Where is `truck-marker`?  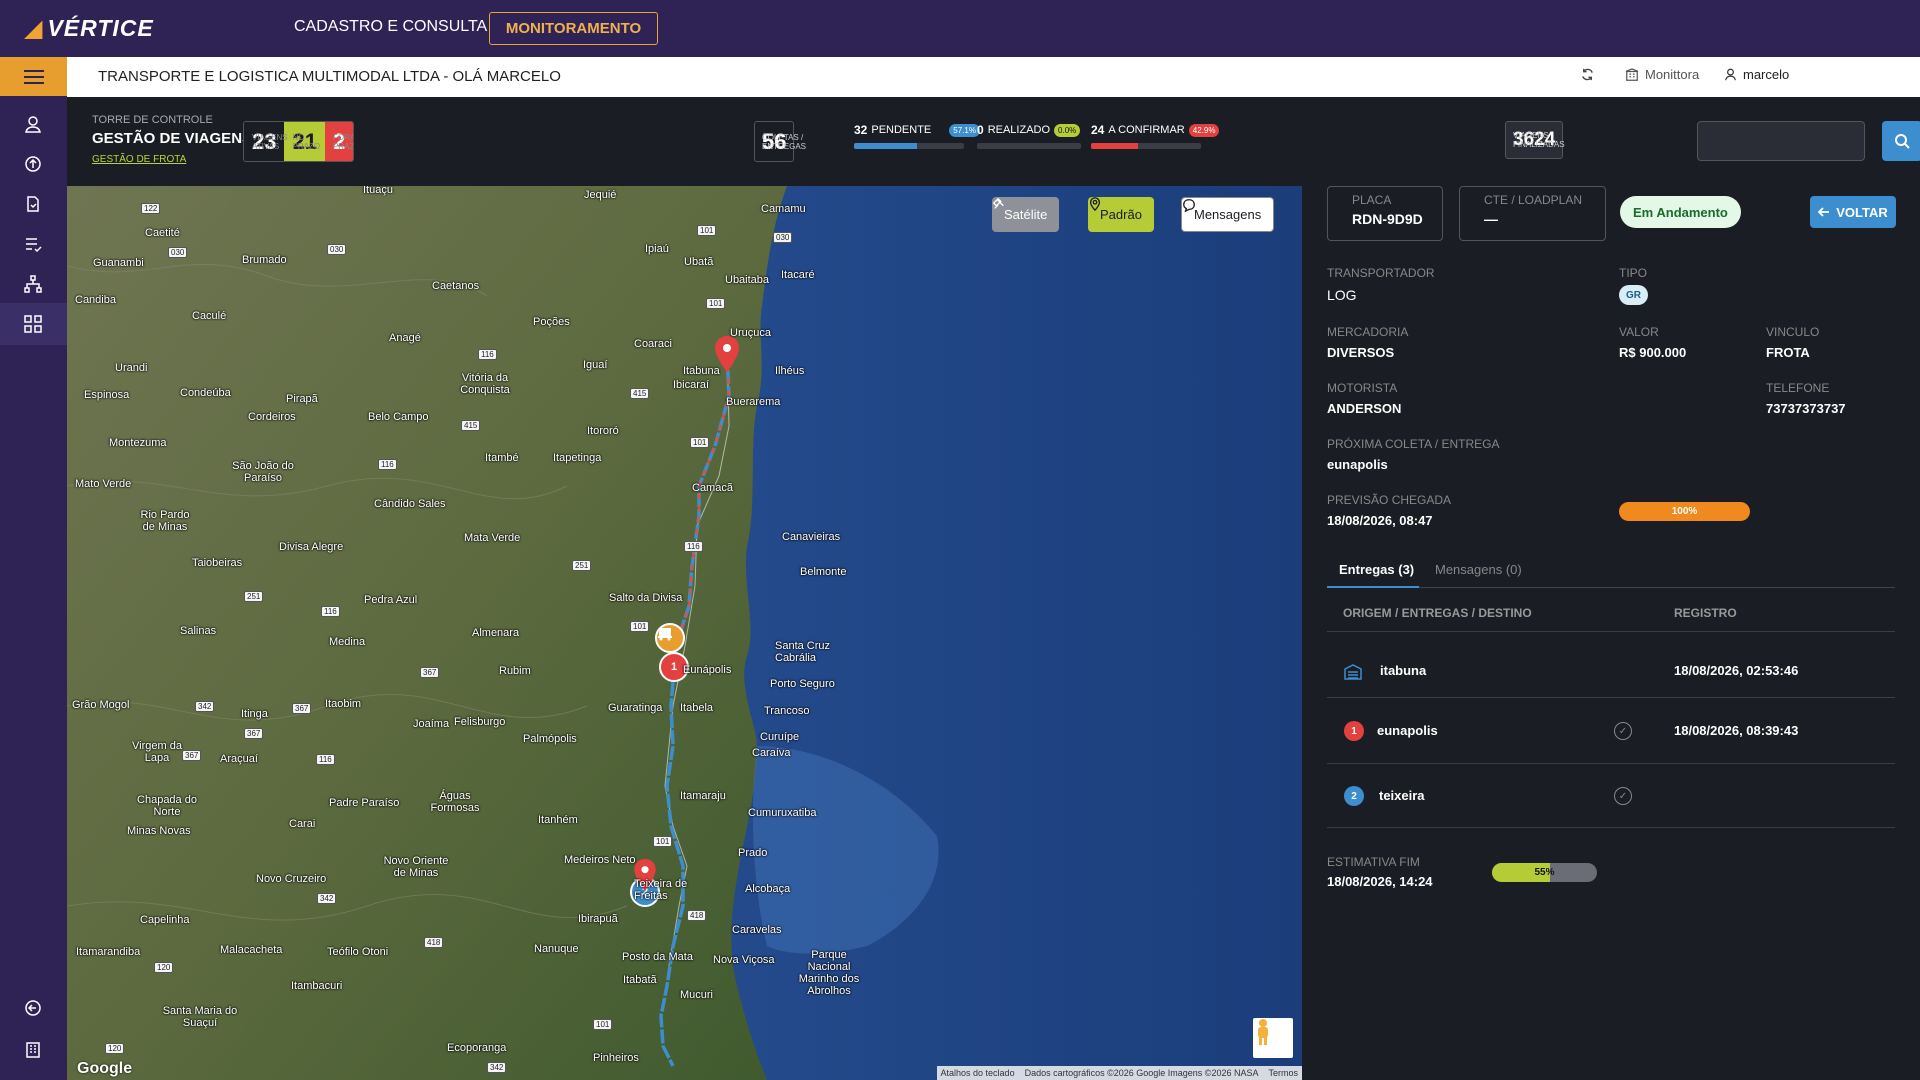 truck-marker is located at coordinates (670, 638).